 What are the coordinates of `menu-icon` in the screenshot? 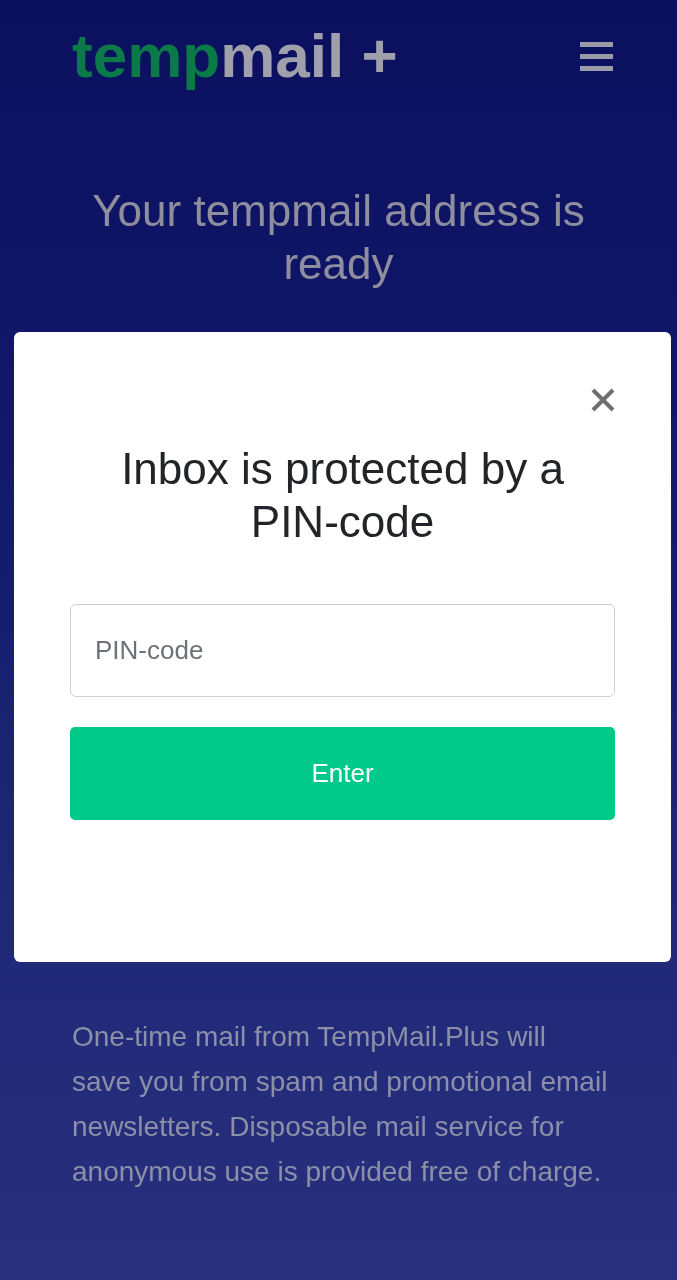 It's located at (596, 56).